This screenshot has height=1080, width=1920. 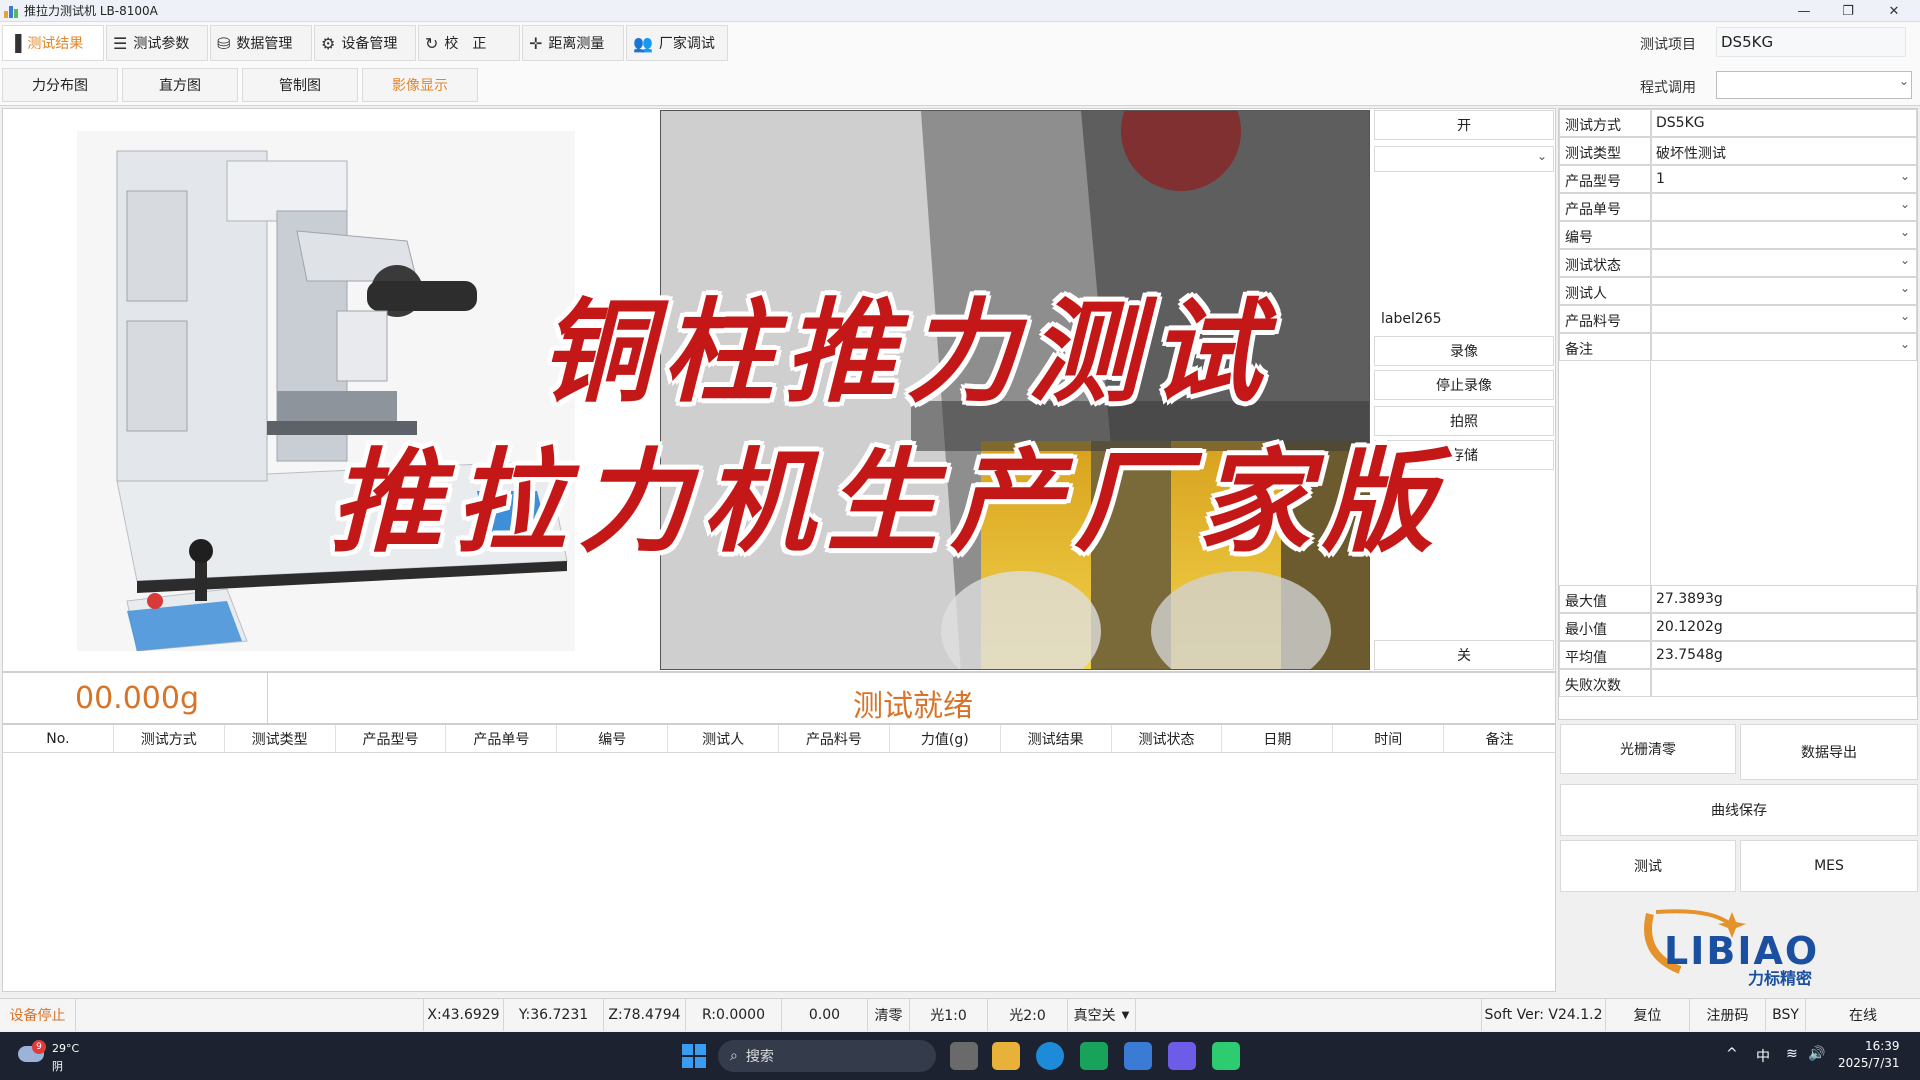 What do you see at coordinates (1739, 810) in the screenshot?
I see `curve-save-button: 曲线保存` at bounding box center [1739, 810].